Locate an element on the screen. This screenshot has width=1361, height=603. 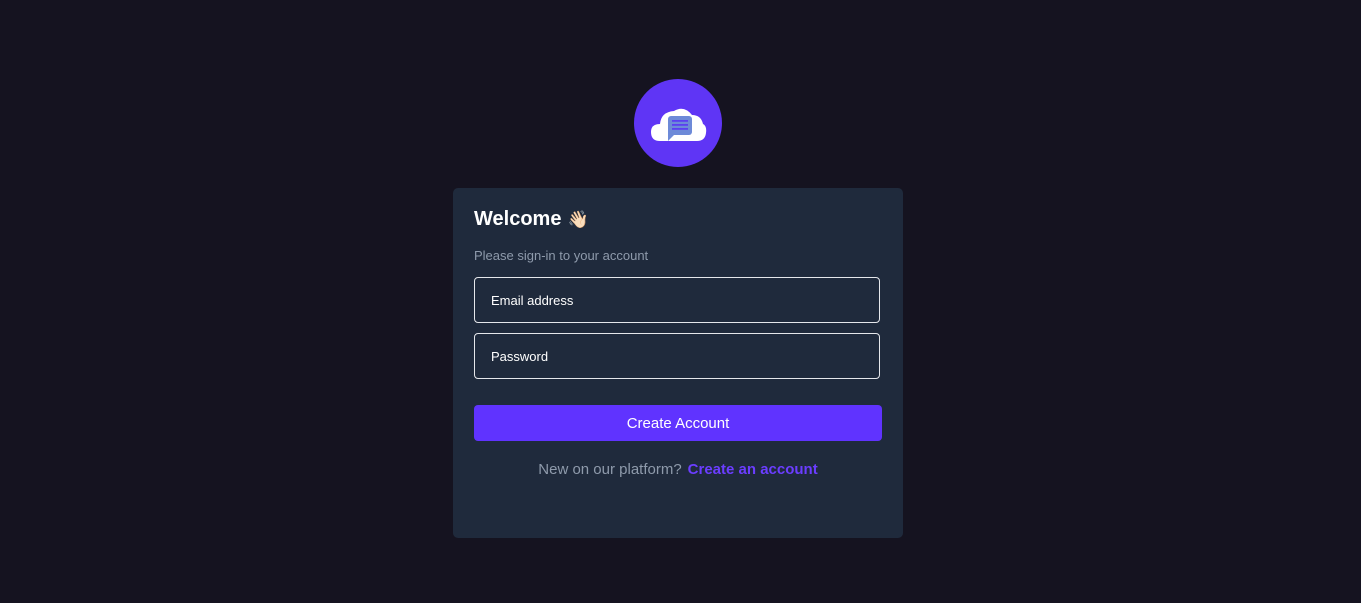
create-account-link: Create an account is located at coordinates (753, 469).